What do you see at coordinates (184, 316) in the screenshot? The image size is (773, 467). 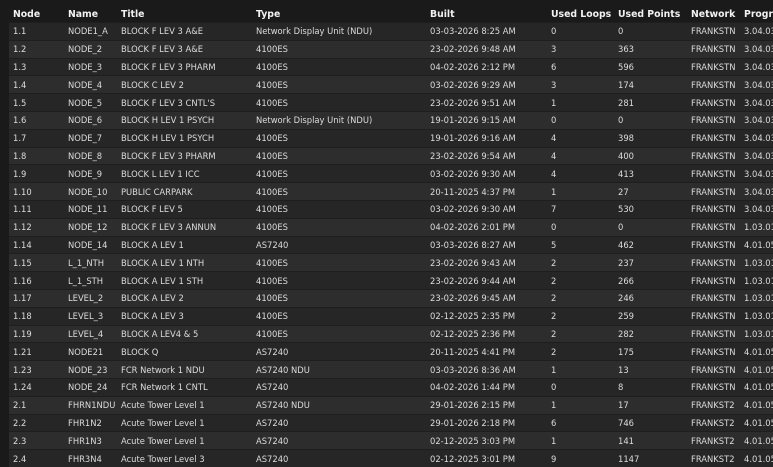 I see `cell-title: BLOCK A LEV 3` at bounding box center [184, 316].